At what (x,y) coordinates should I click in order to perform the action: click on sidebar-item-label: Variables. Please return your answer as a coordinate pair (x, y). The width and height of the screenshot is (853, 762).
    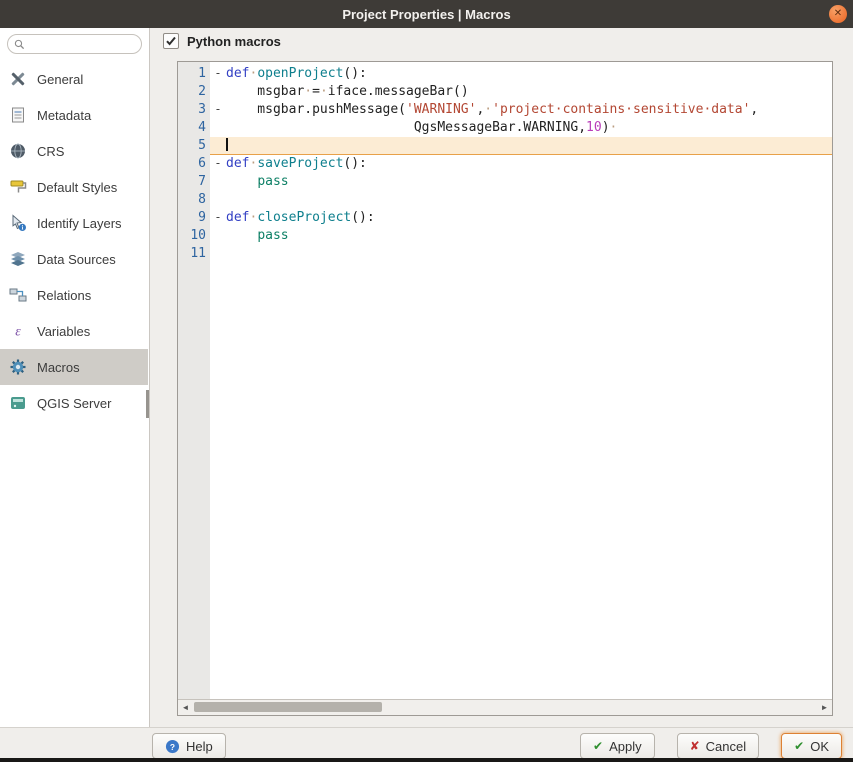
    Looking at the image, I should click on (64, 331).